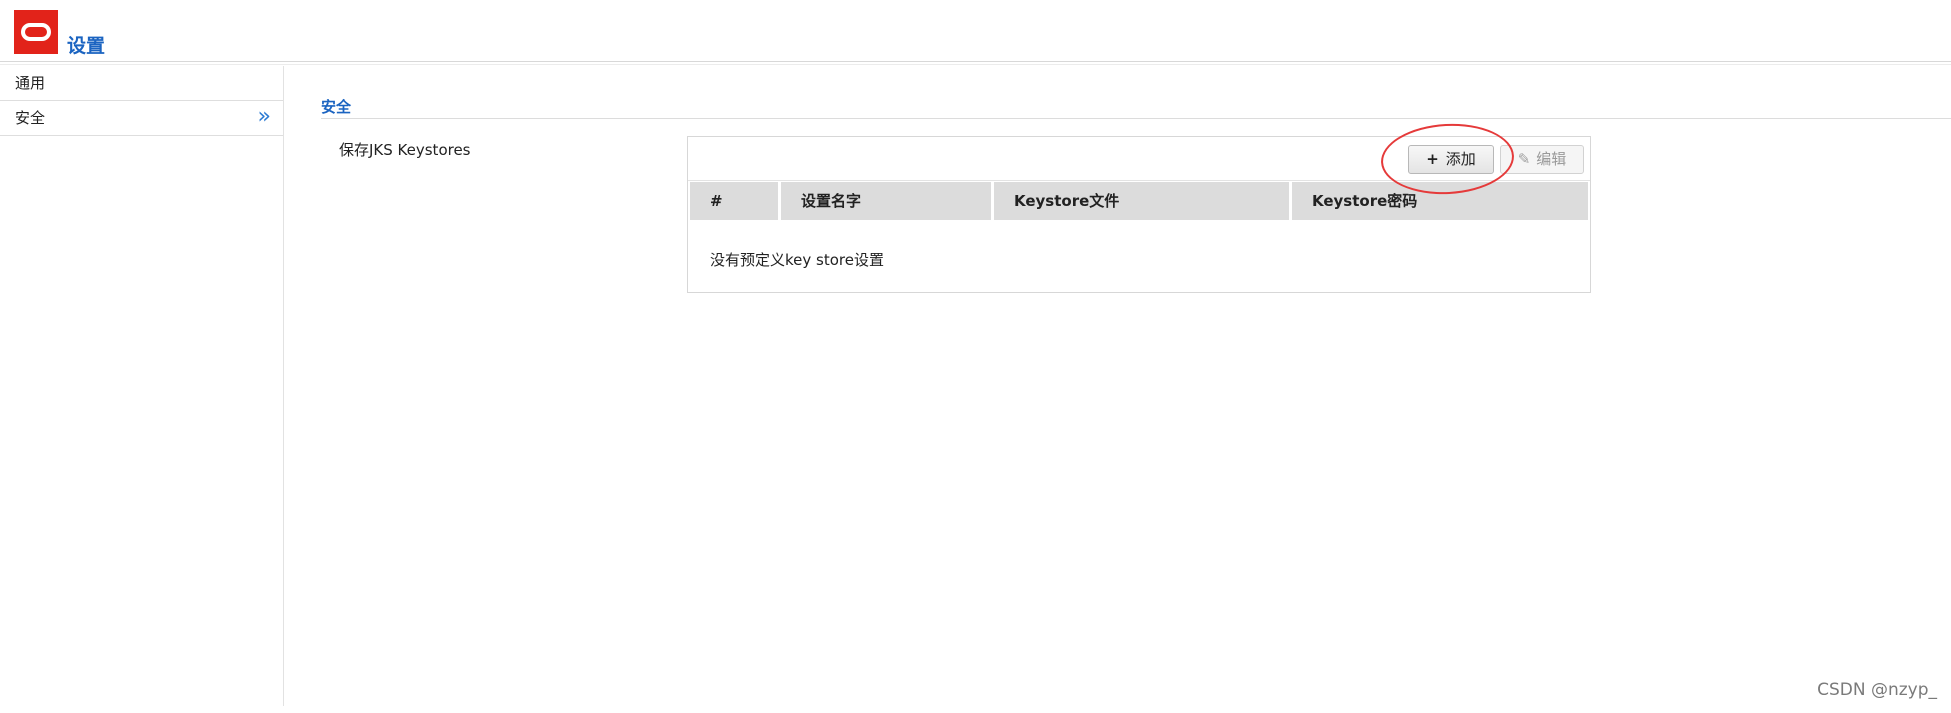 This screenshot has width=1951, height=713. I want to click on oracle-logo-icon, so click(36, 32).